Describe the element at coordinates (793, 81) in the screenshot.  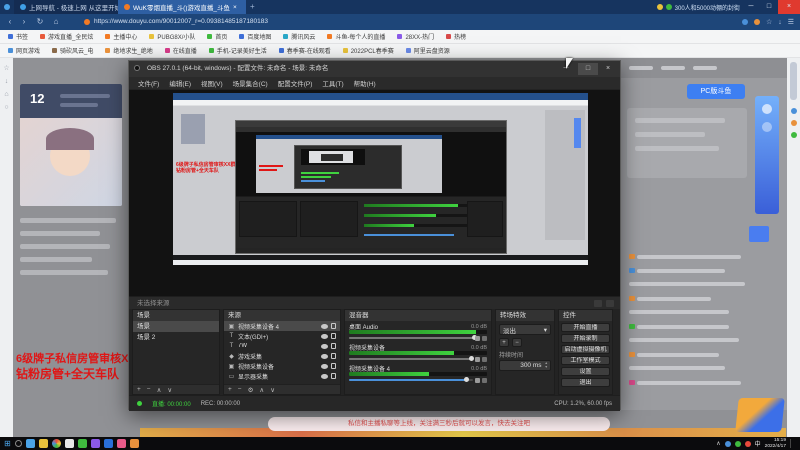
I see `scrollbar-thumb` at that location.